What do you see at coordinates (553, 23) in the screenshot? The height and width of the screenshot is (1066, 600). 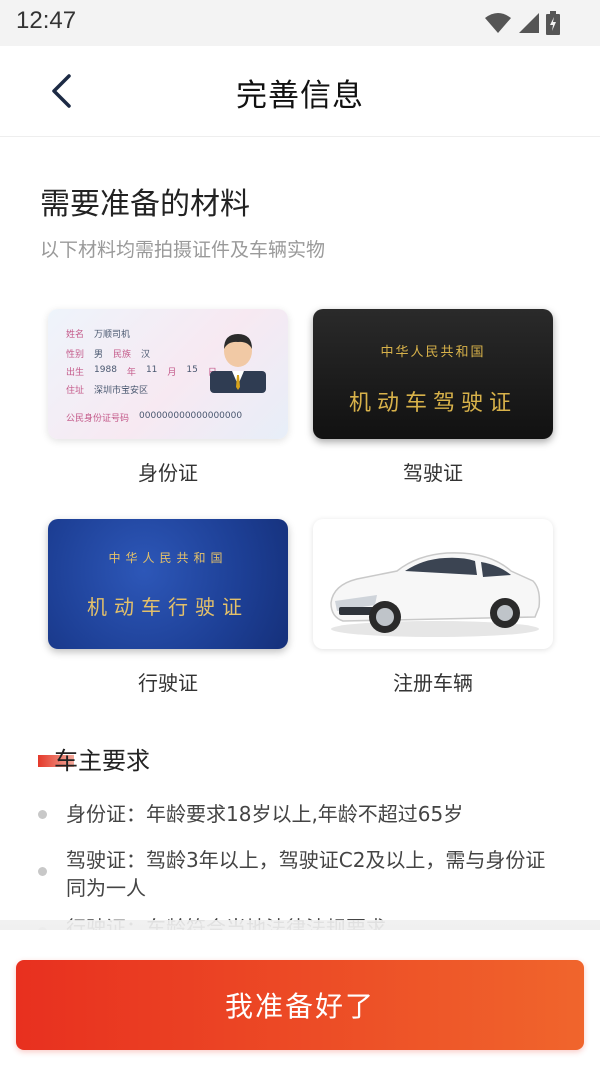 I see `battery-charging-icon` at bounding box center [553, 23].